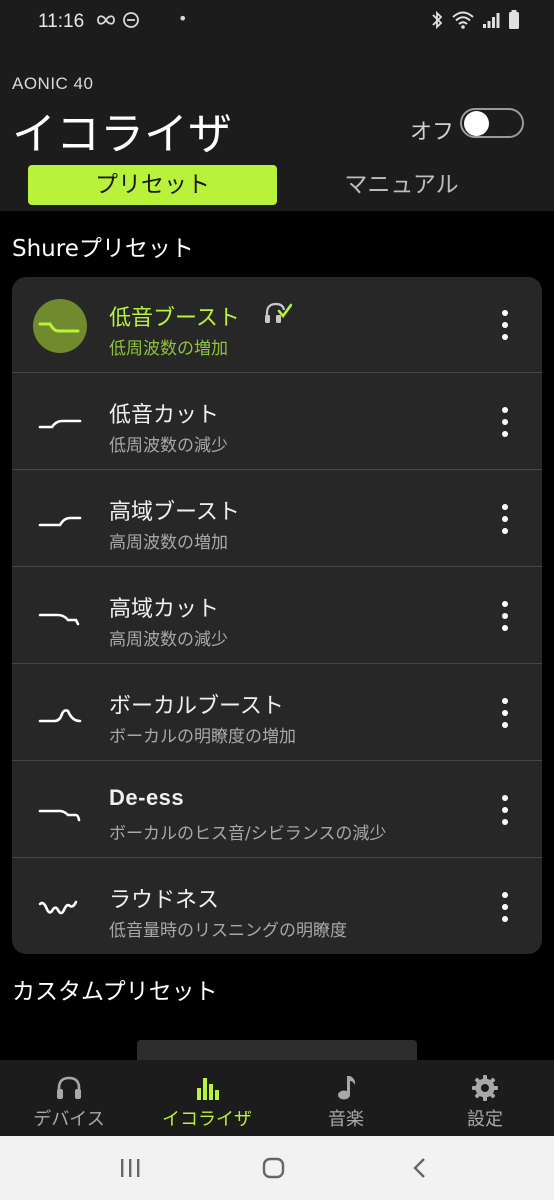 Image resolution: width=554 pixels, height=1200 pixels. Describe the element at coordinates (164, 415) in the screenshot. I see `preset-name: 低音カット` at that location.